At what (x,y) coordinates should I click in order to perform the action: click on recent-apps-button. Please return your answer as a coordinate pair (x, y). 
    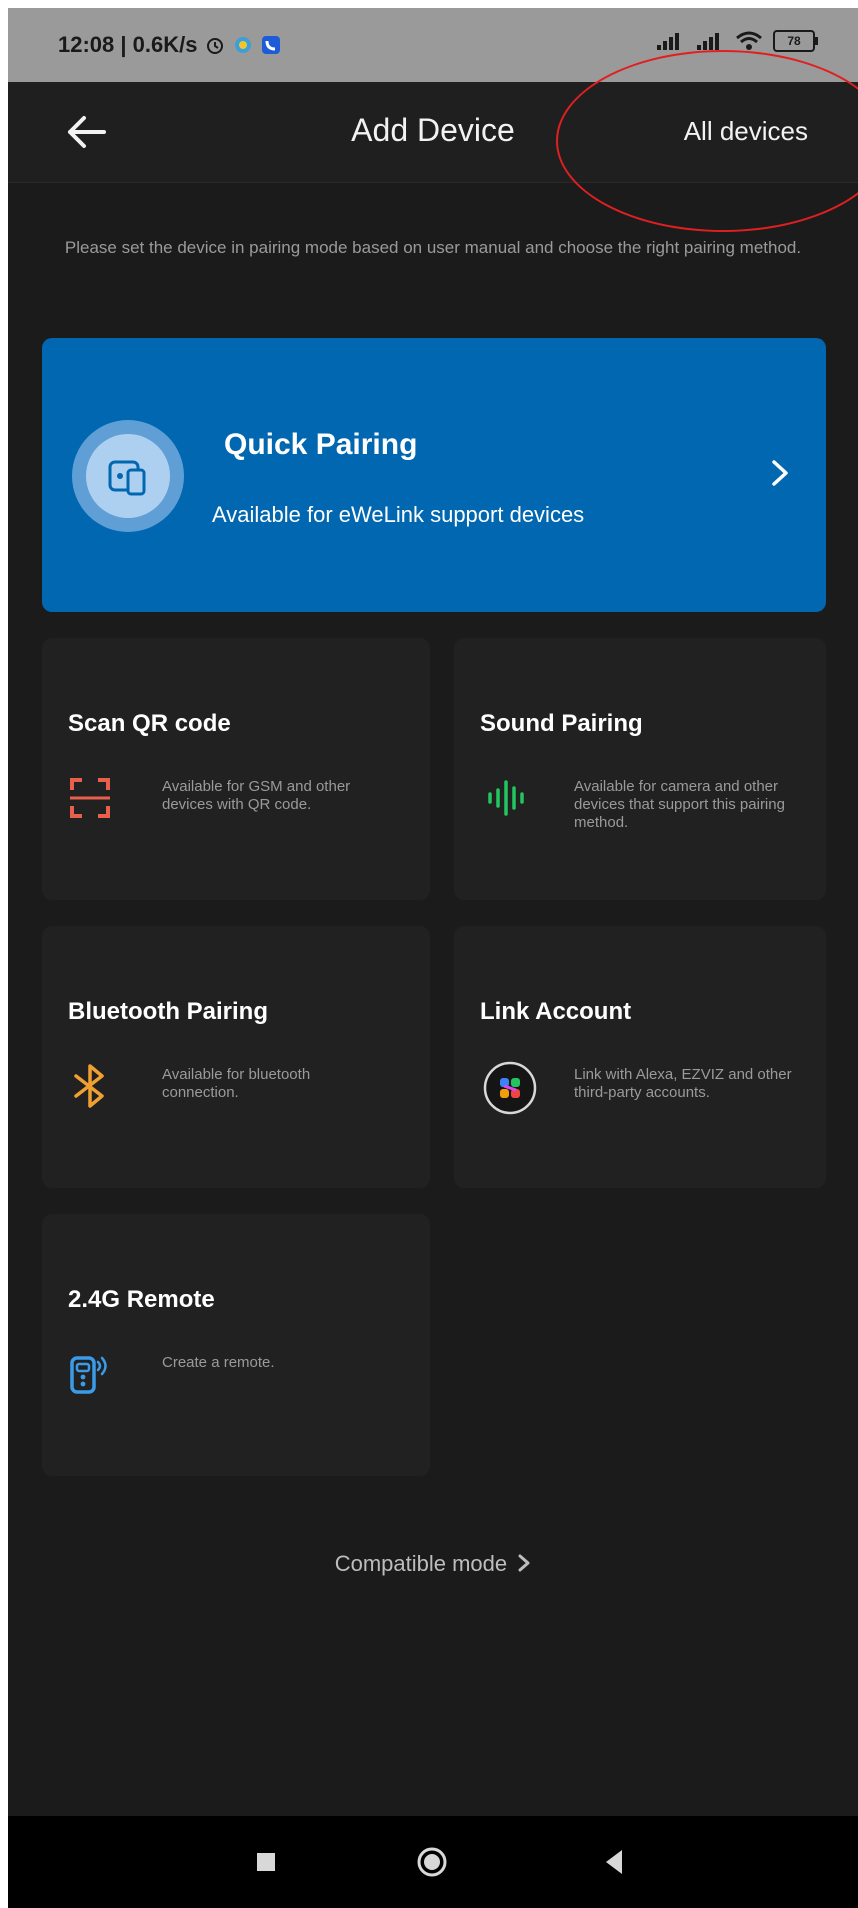
    Looking at the image, I should click on (266, 1862).